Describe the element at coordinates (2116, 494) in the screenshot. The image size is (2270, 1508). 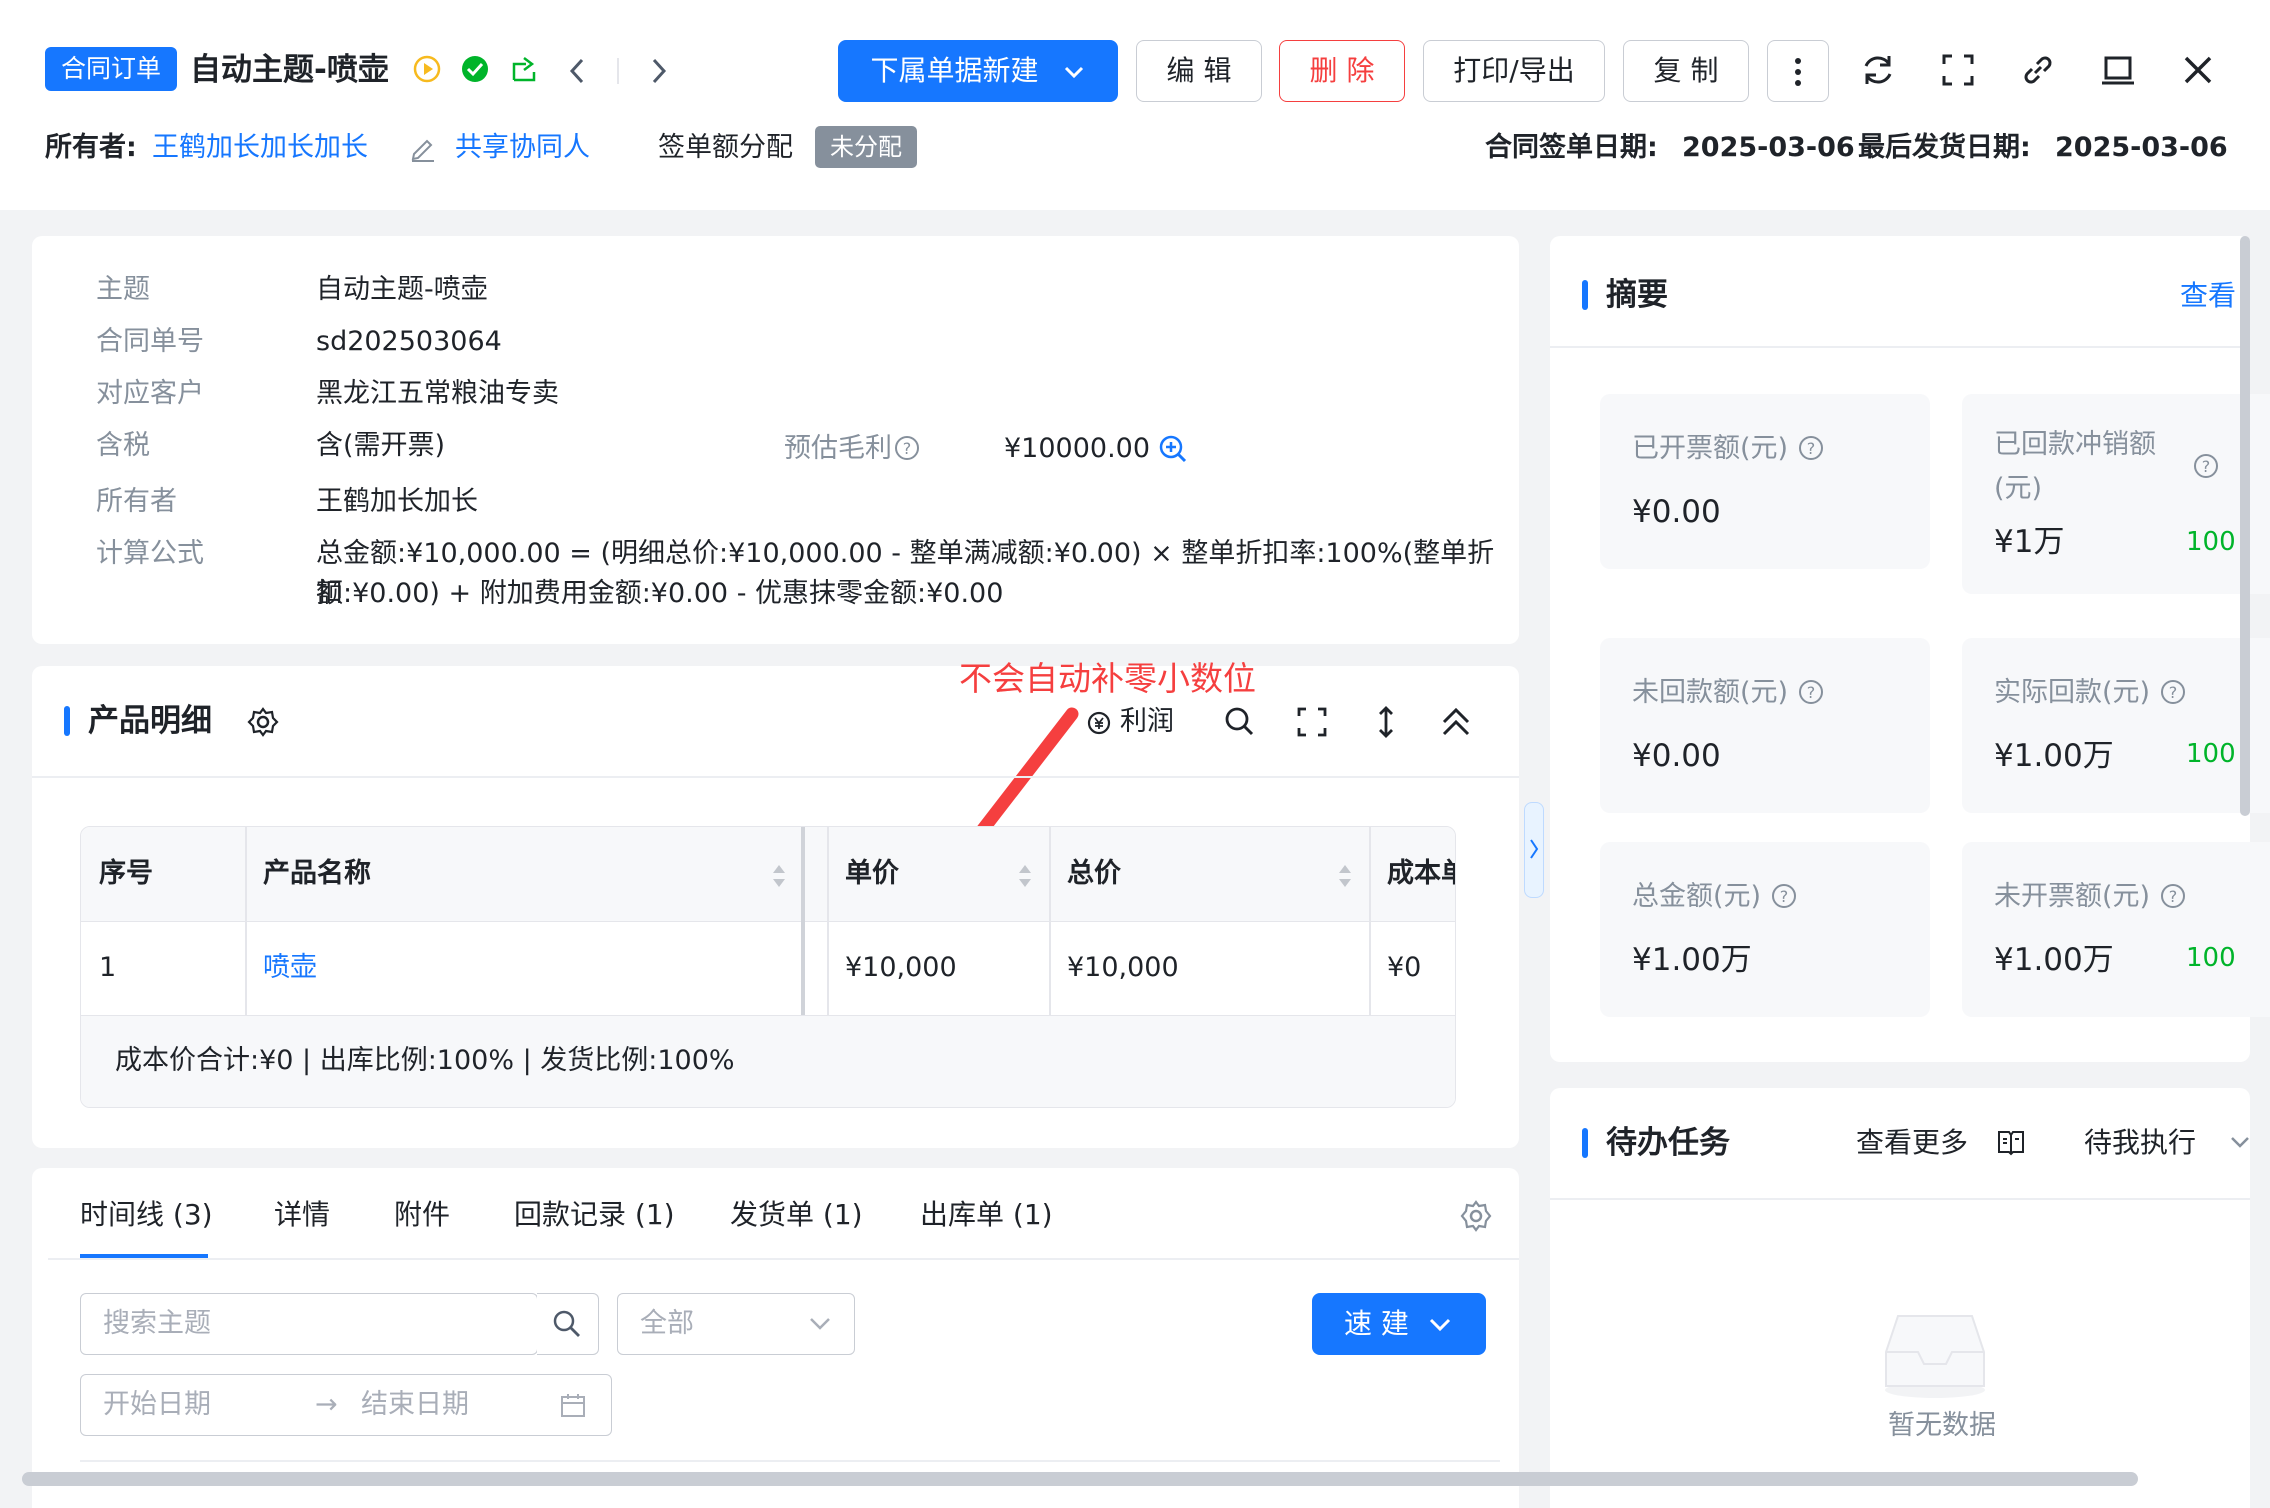
I see `summary-card-writeoff: 已回款冲销额 (元) ? ¥1万 100` at that location.